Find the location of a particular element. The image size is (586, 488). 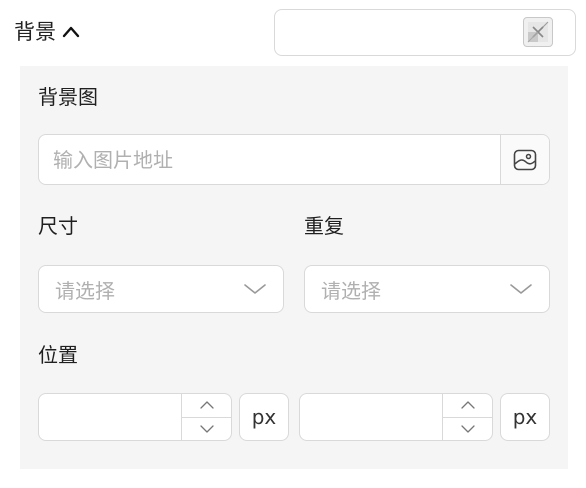

position-label: 位置 is located at coordinates (58, 355).